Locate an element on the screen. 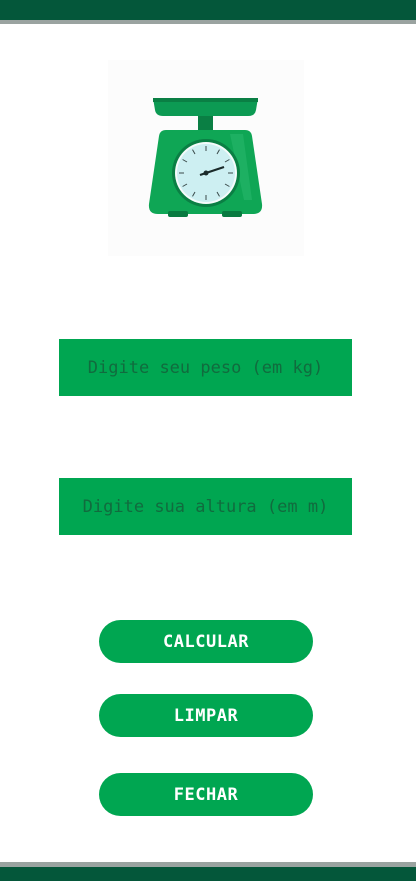  scale-logo is located at coordinates (206, 158).